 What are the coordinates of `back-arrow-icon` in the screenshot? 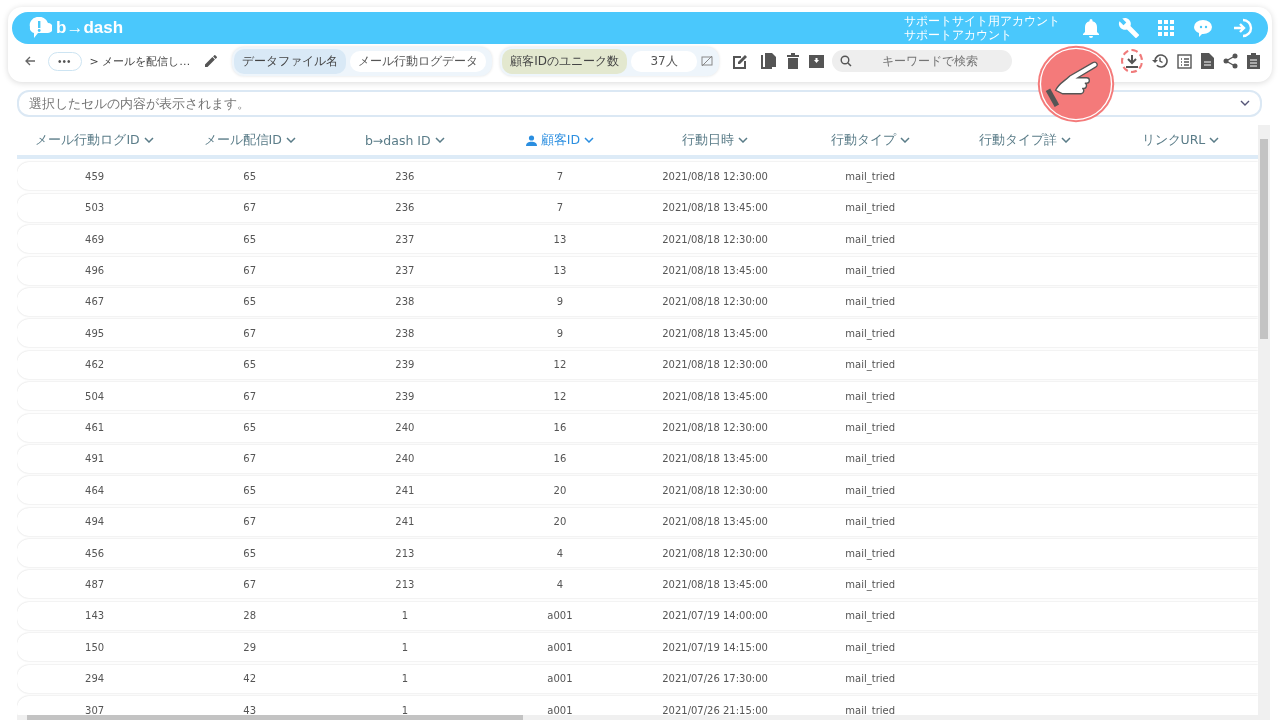 It's located at (30, 61).